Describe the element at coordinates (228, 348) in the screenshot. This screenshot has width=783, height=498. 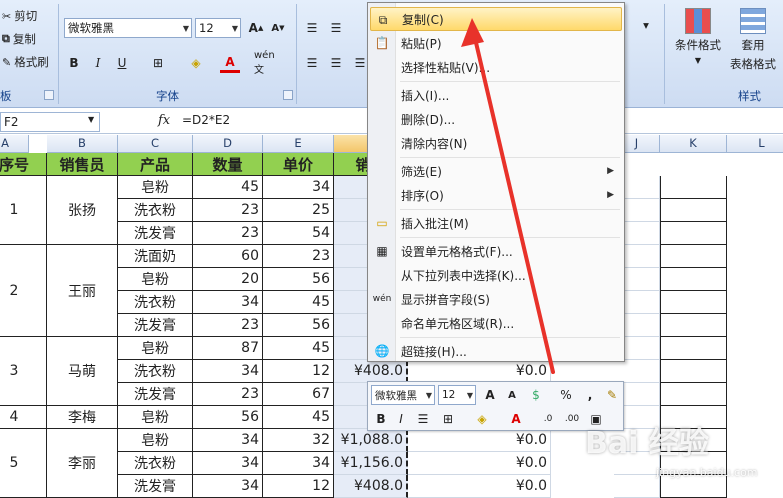
I see `qty-cell: 87` at that location.